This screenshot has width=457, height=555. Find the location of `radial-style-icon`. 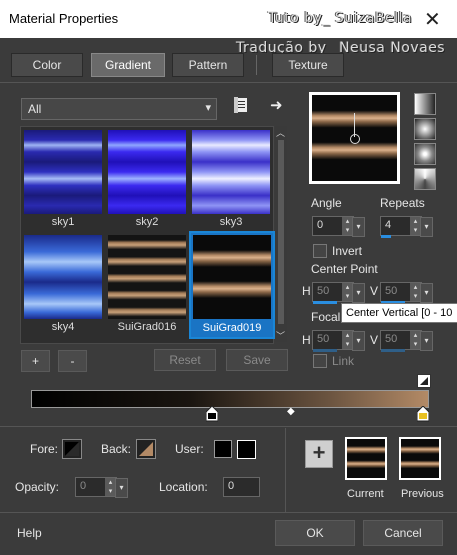

radial-style-icon is located at coordinates (425, 154).